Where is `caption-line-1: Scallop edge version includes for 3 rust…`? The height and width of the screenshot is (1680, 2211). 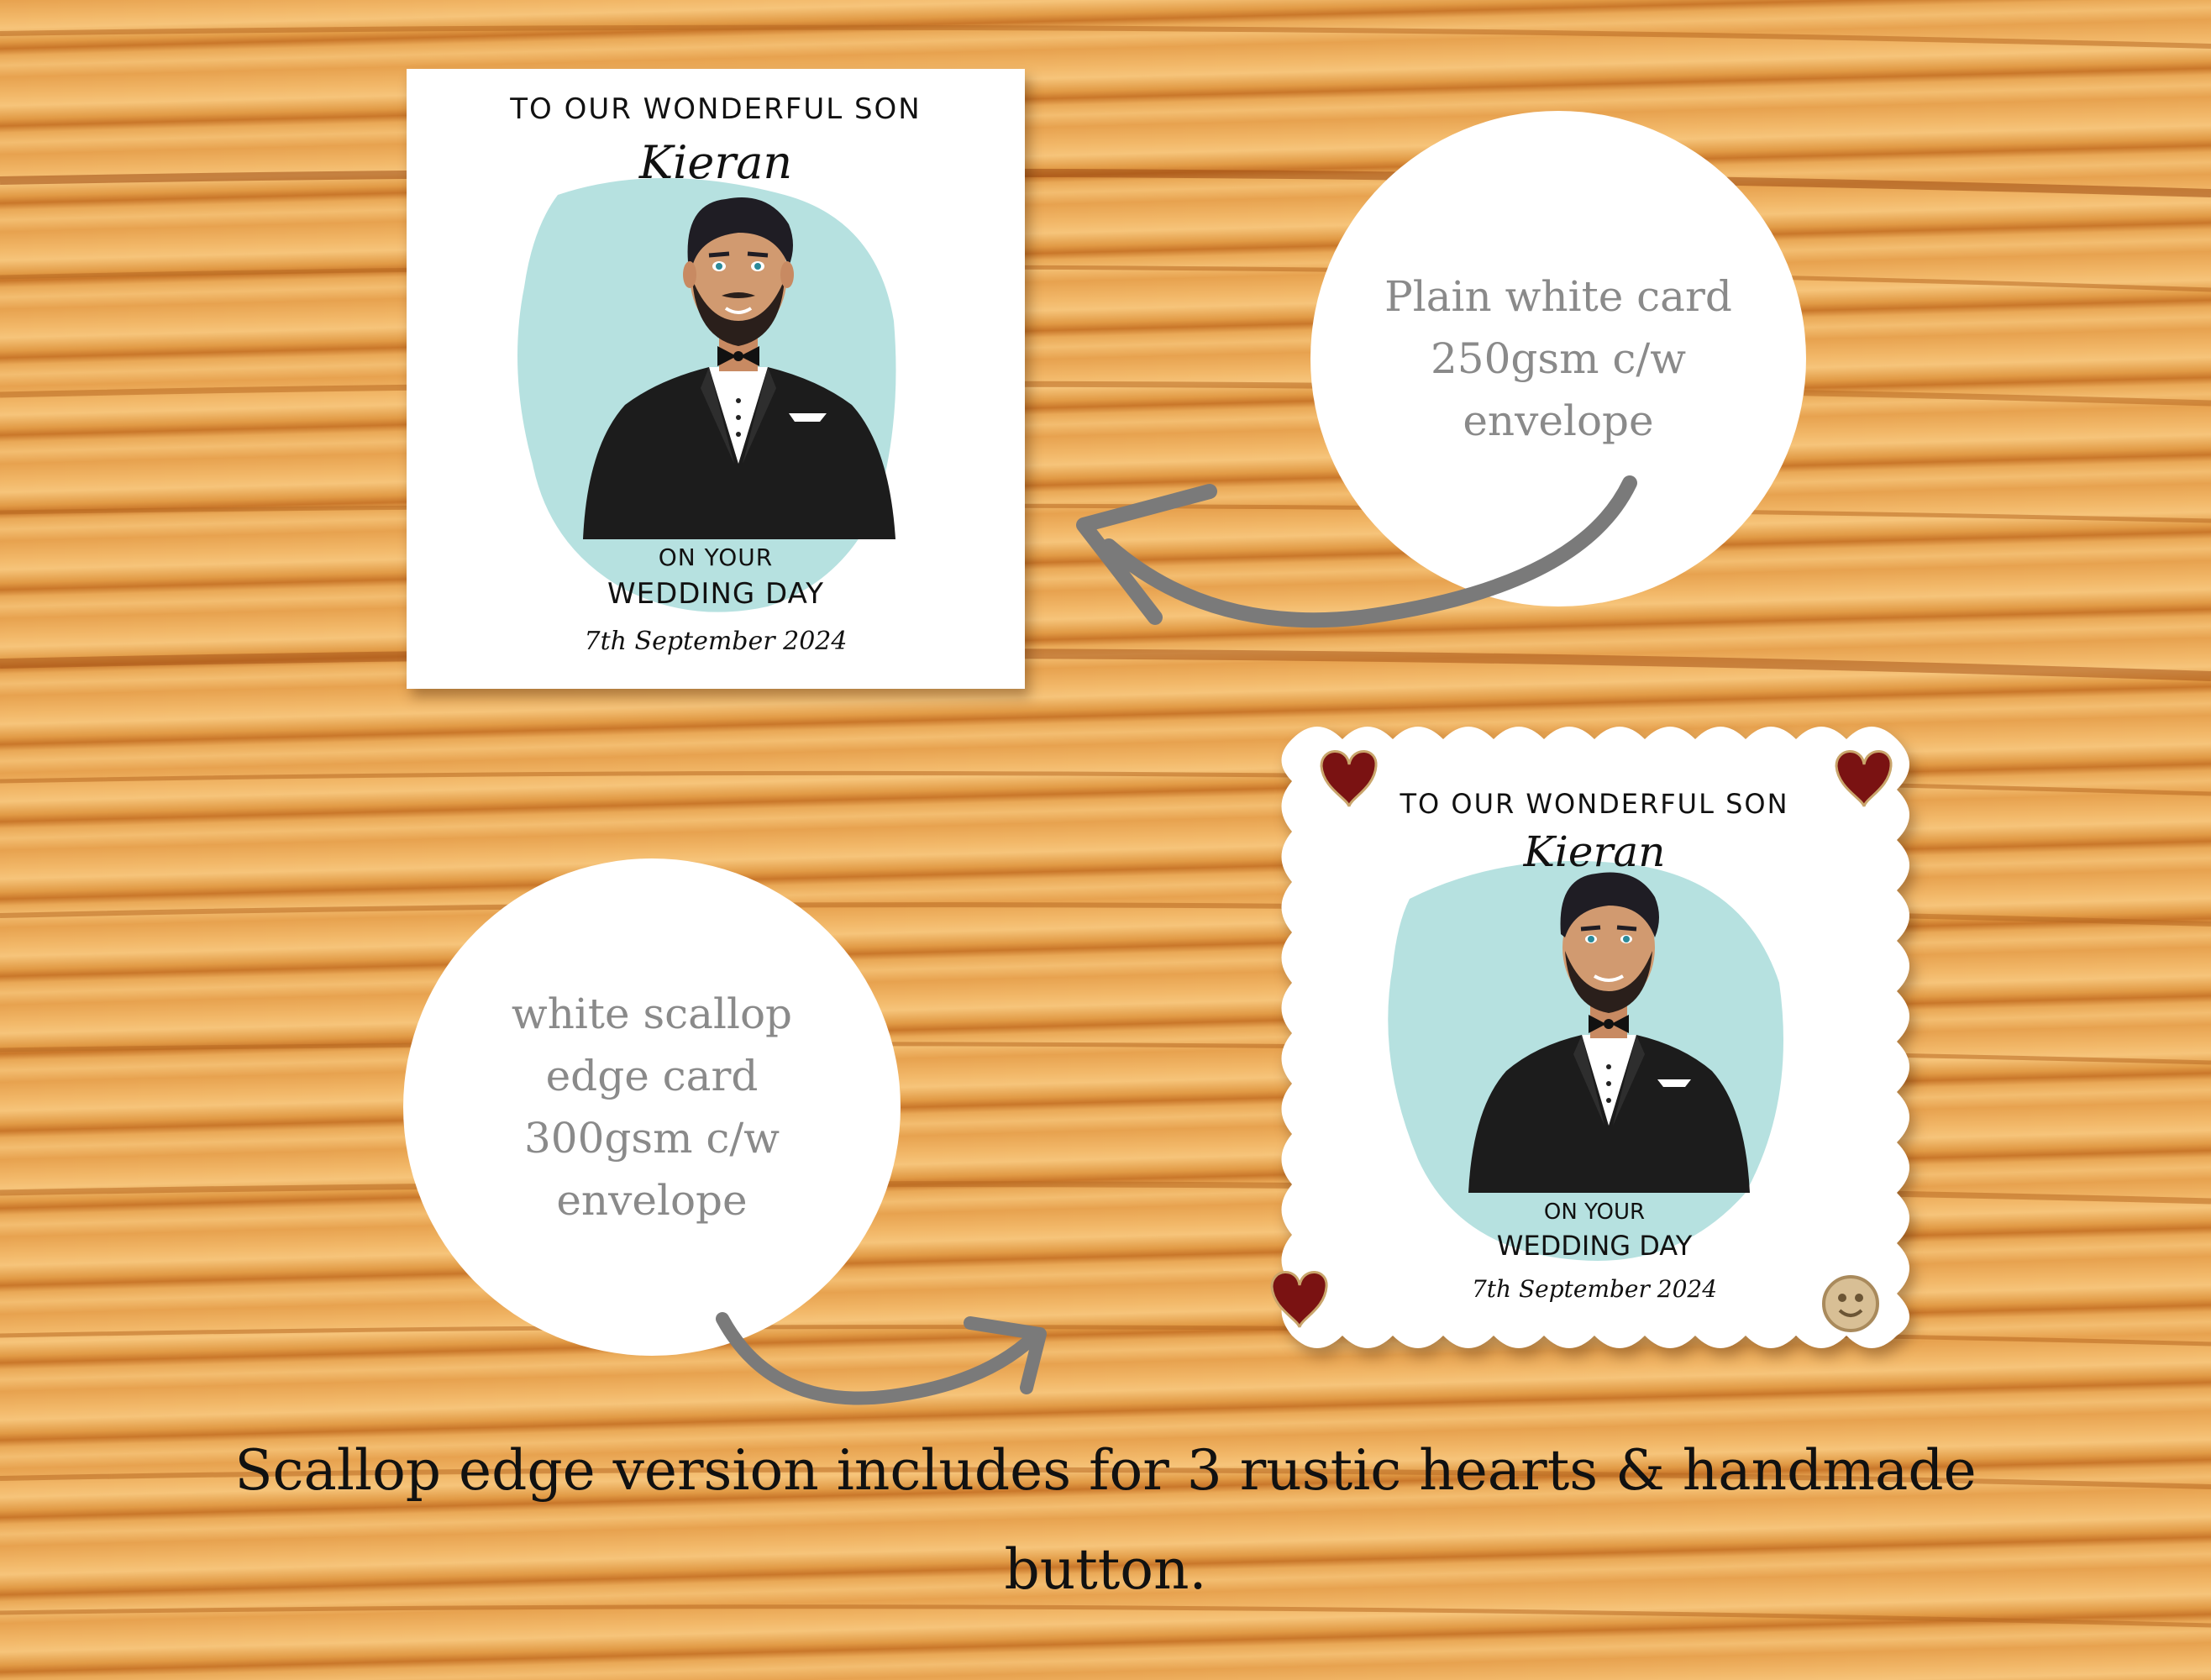
caption-line-1: Scallop edge version includes for 3 rust… is located at coordinates (1105, 1470).